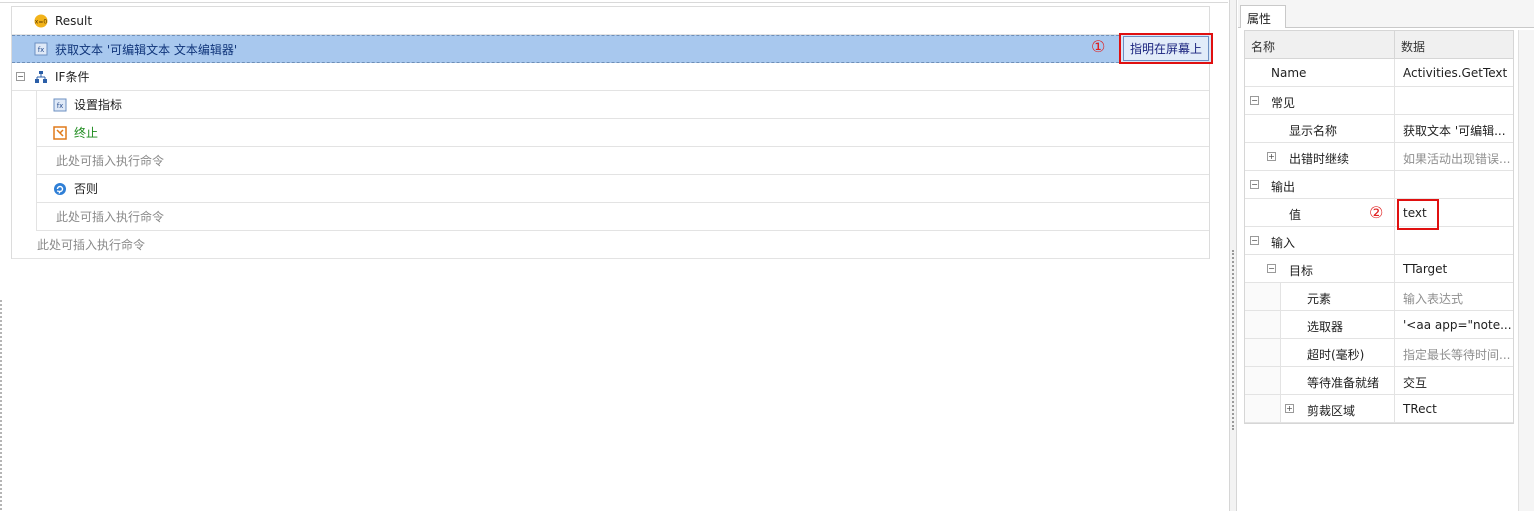 The height and width of the screenshot is (511, 1534). I want to click on activity-set-indicator: fx 设置指标, so click(623, 105).